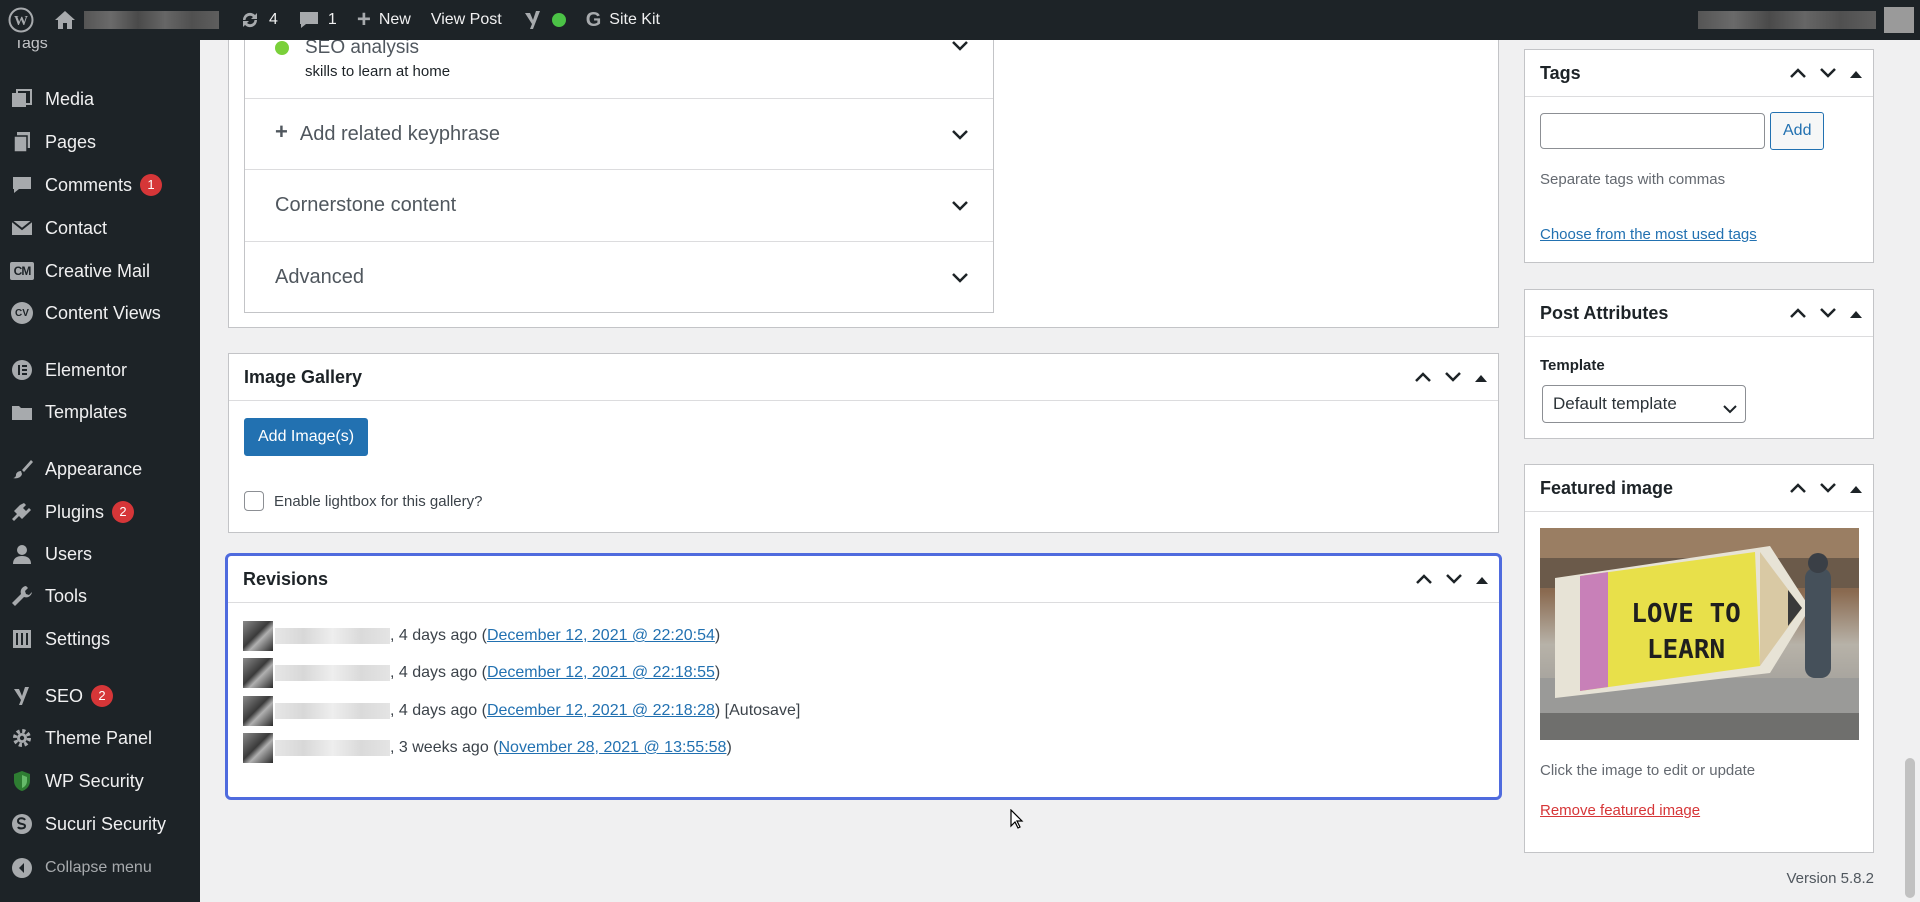  Describe the element at coordinates (100, 142) in the screenshot. I see `sidebar-item-pages: Pages` at that location.